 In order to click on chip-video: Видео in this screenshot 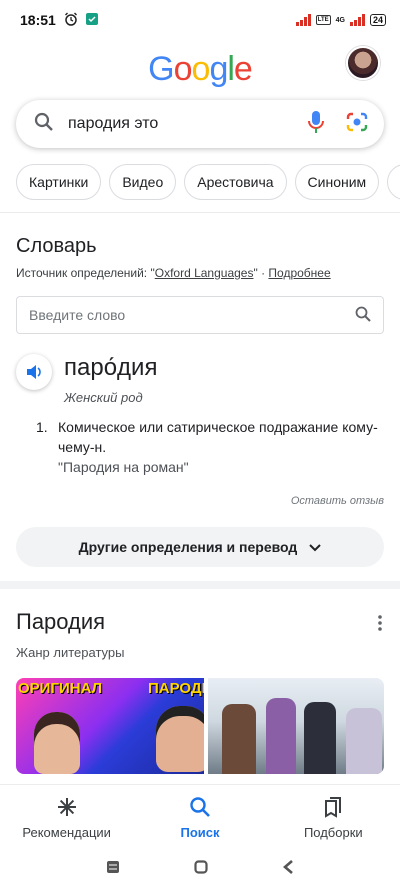, I will do `click(143, 182)`.